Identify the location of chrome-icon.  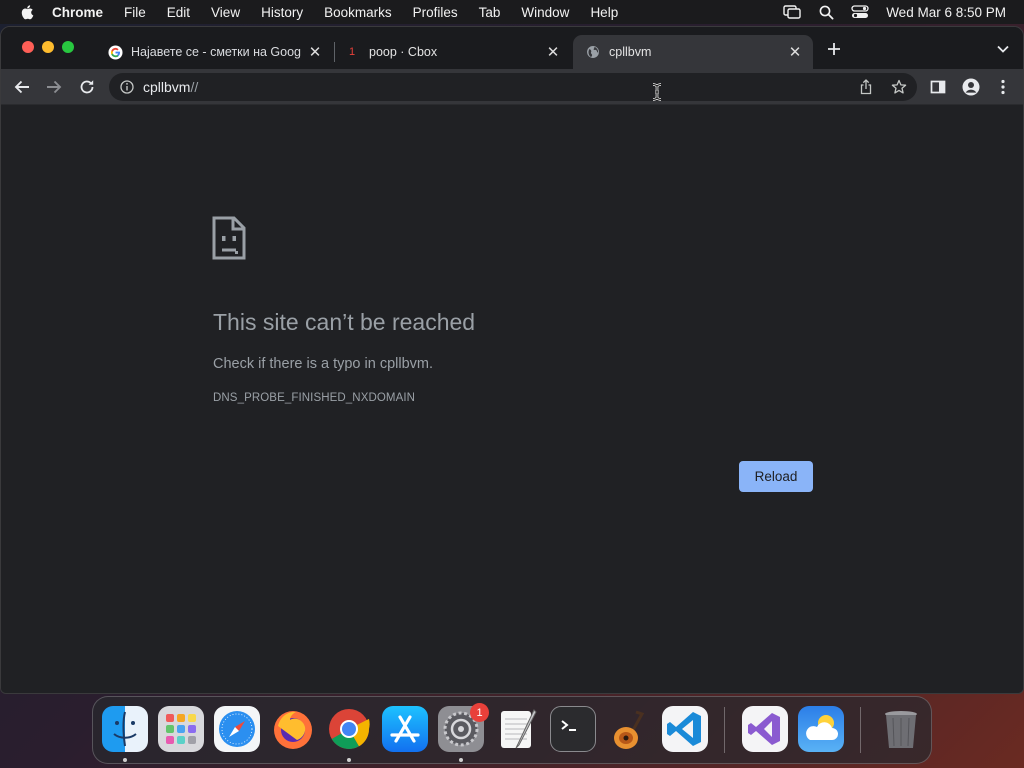
(349, 729).